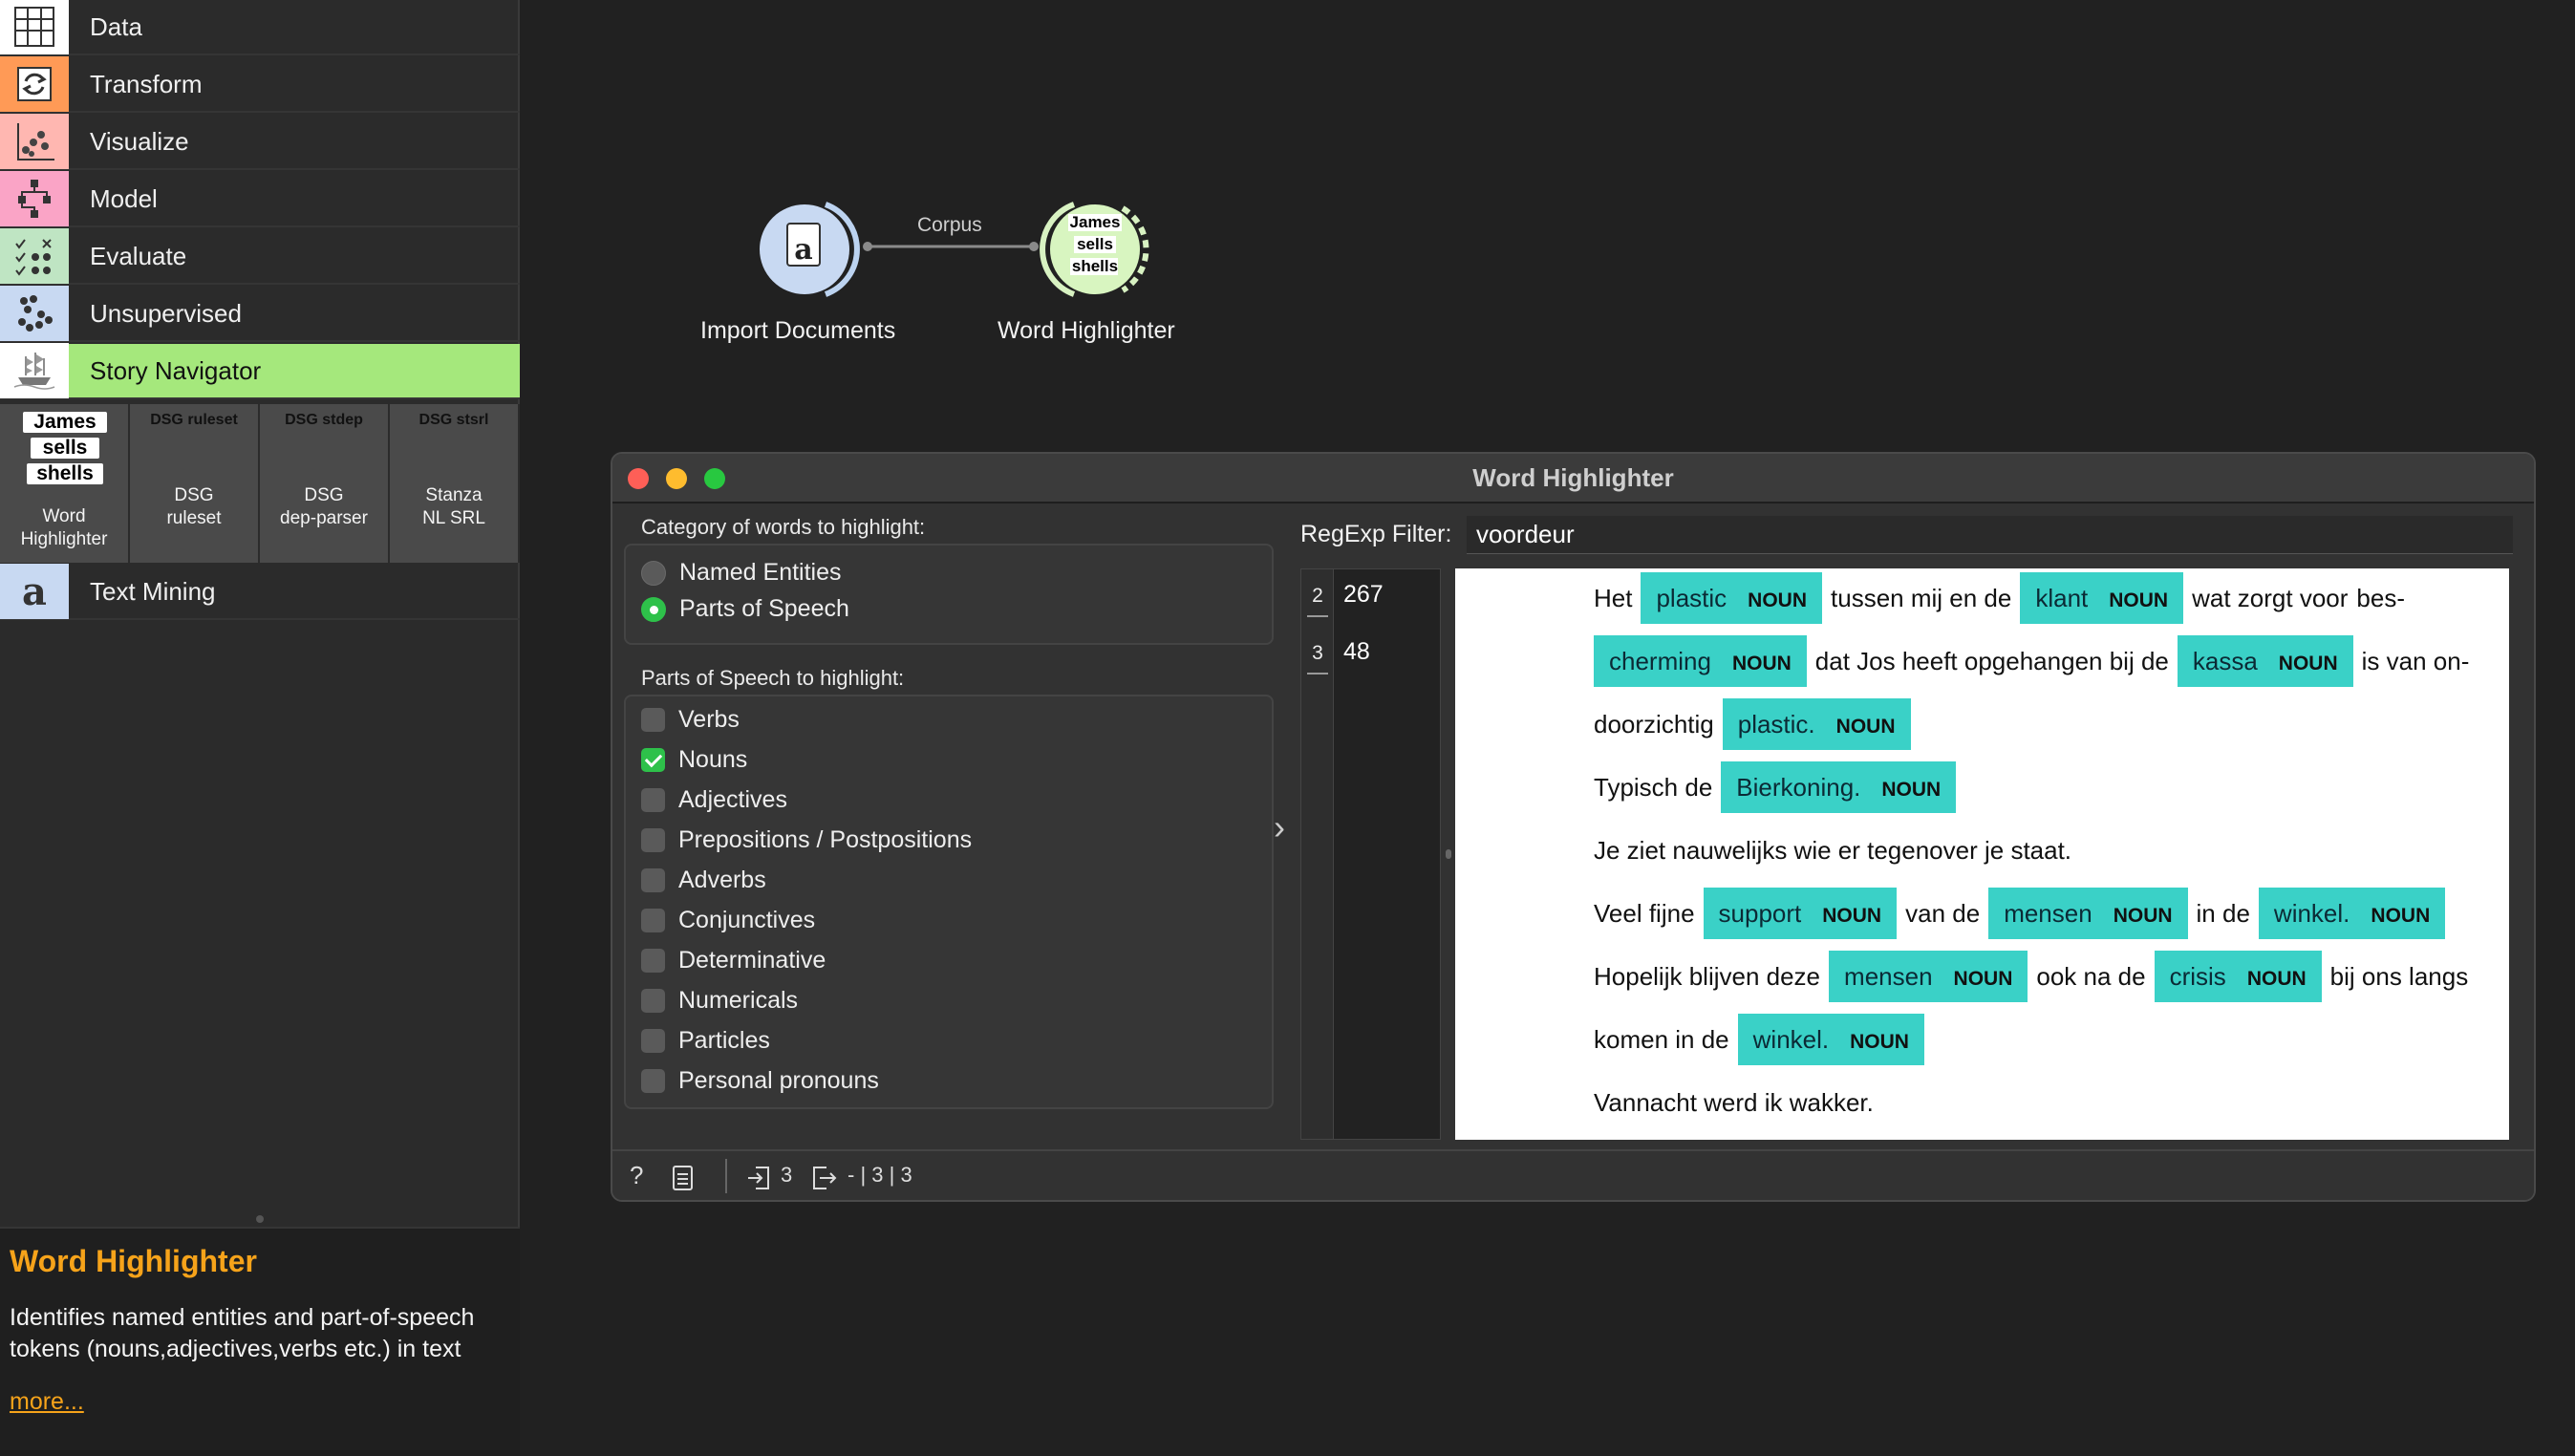 This screenshot has width=2575, height=1456. What do you see at coordinates (325, 484) in the screenshot?
I see `widget-dsg-dep-parser: DSG stdep DSG dep-parser` at bounding box center [325, 484].